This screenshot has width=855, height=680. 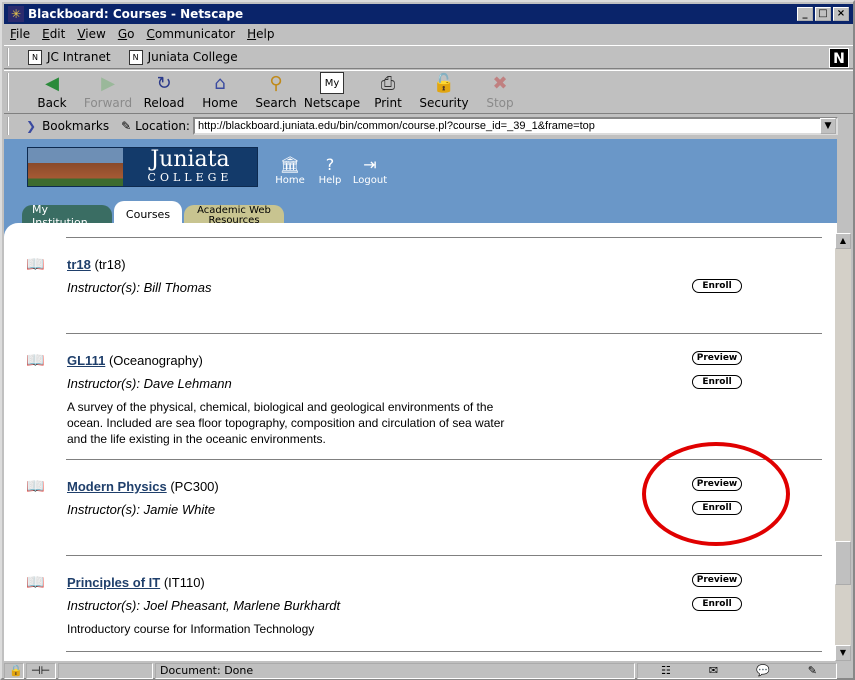 What do you see at coordinates (737, 670) in the screenshot?
I see `component-bar: ☷ ✉ 💬 ✎` at bounding box center [737, 670].